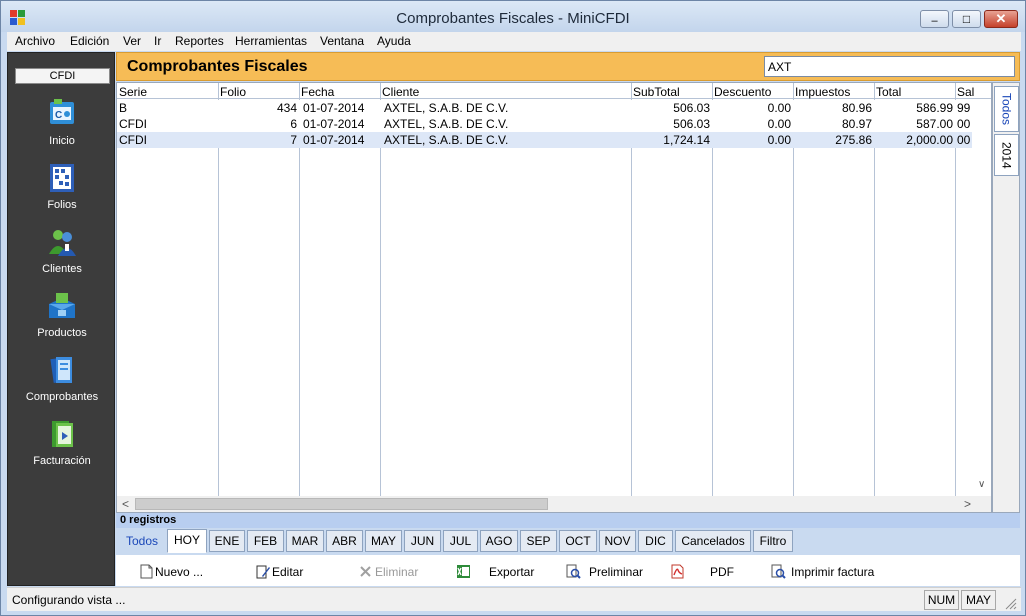  What do you see at coordinates (554, 504) in the screenshot?
I see `horizontal-scrollbar: < >` at bounding box center [554, 504].